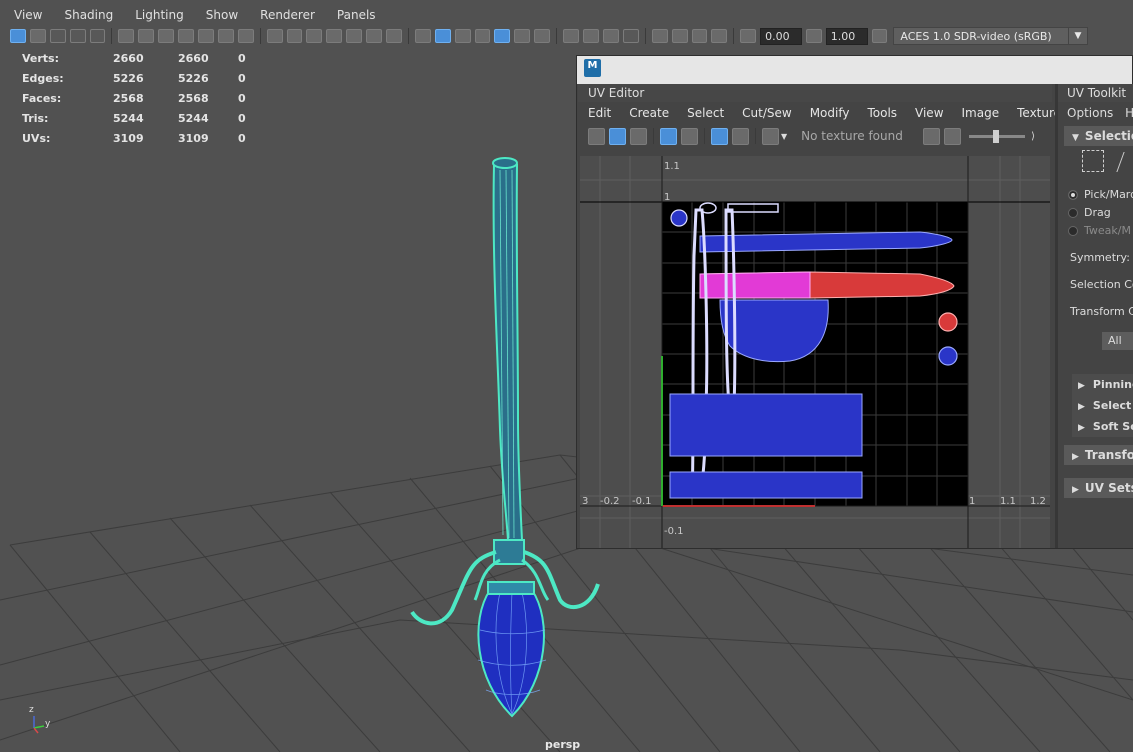 Image resolution: width=1133 pixels, height=752 pixels. What do you see at coordinates (1124, 162) in the screenshot?
I see `lasso-select-icon` at bounding box center [1124, 162].